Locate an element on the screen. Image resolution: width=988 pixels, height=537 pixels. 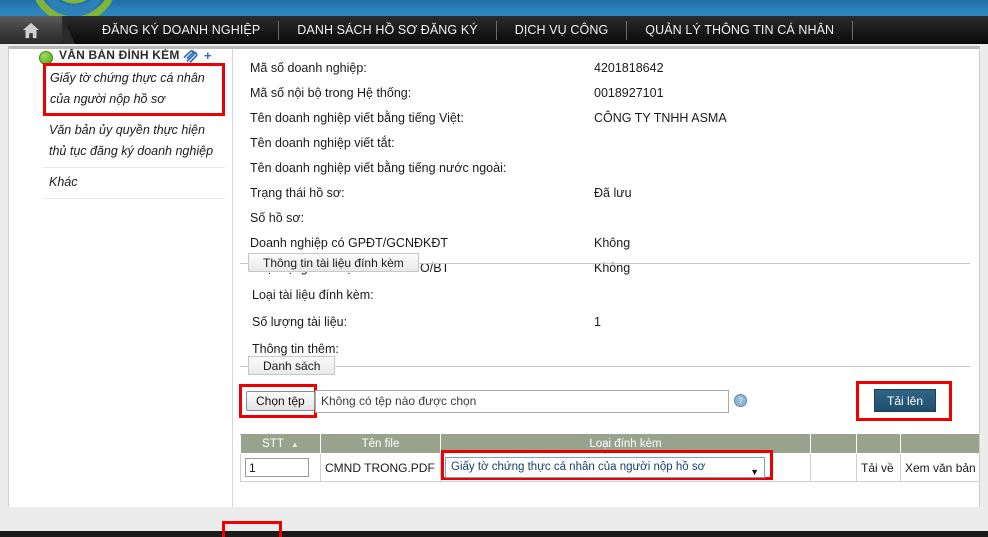
chevron-down-icon: ▼ is located at coordinates (754, 472).